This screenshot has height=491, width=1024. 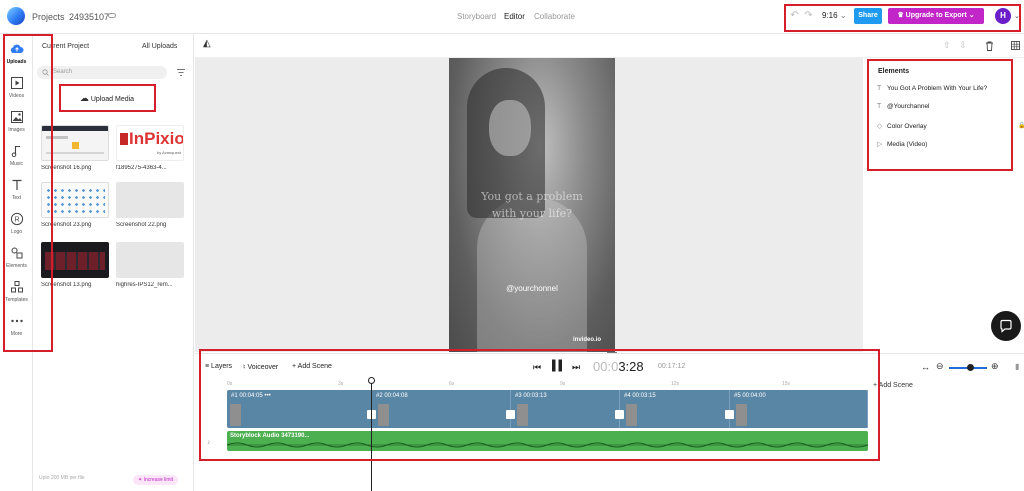 I want to click on file-name: Screenshot 22.png, so click(x=141, y=225).